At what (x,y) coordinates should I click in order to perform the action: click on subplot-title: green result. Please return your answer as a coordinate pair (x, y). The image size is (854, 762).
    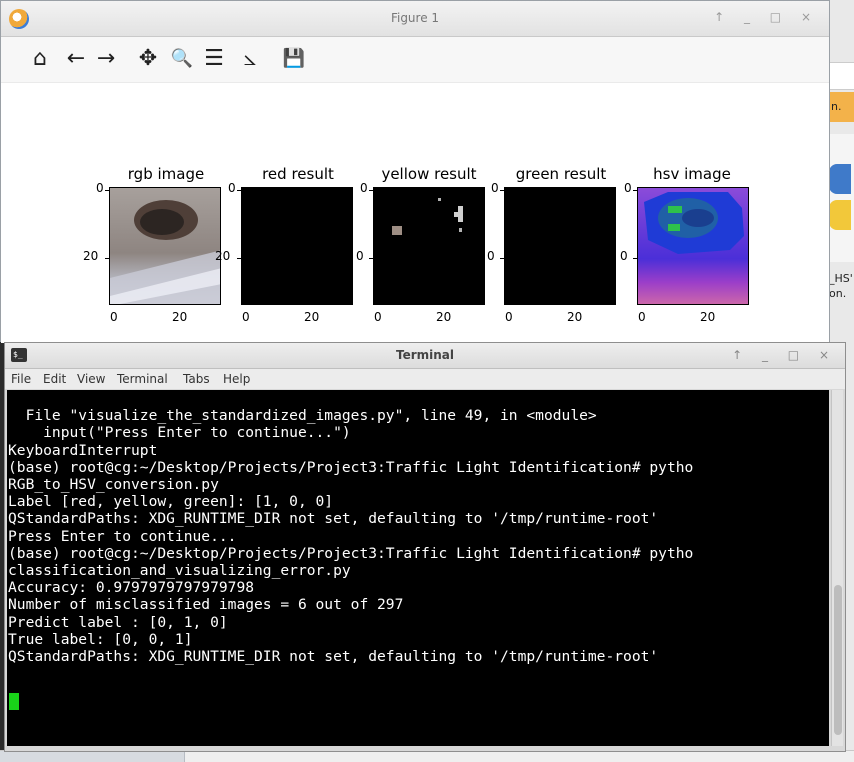
    Looking at the image, I should click on (561, 174).